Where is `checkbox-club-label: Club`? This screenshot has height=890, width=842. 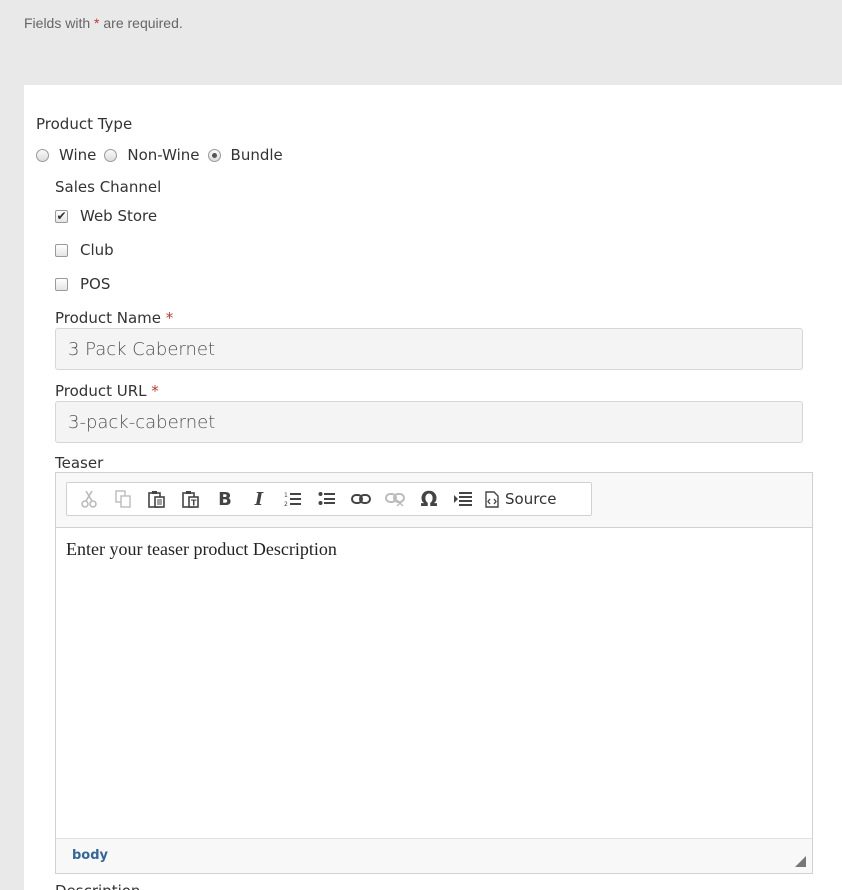
checkbox-club-label: Club is located at coordinates (97, 250).